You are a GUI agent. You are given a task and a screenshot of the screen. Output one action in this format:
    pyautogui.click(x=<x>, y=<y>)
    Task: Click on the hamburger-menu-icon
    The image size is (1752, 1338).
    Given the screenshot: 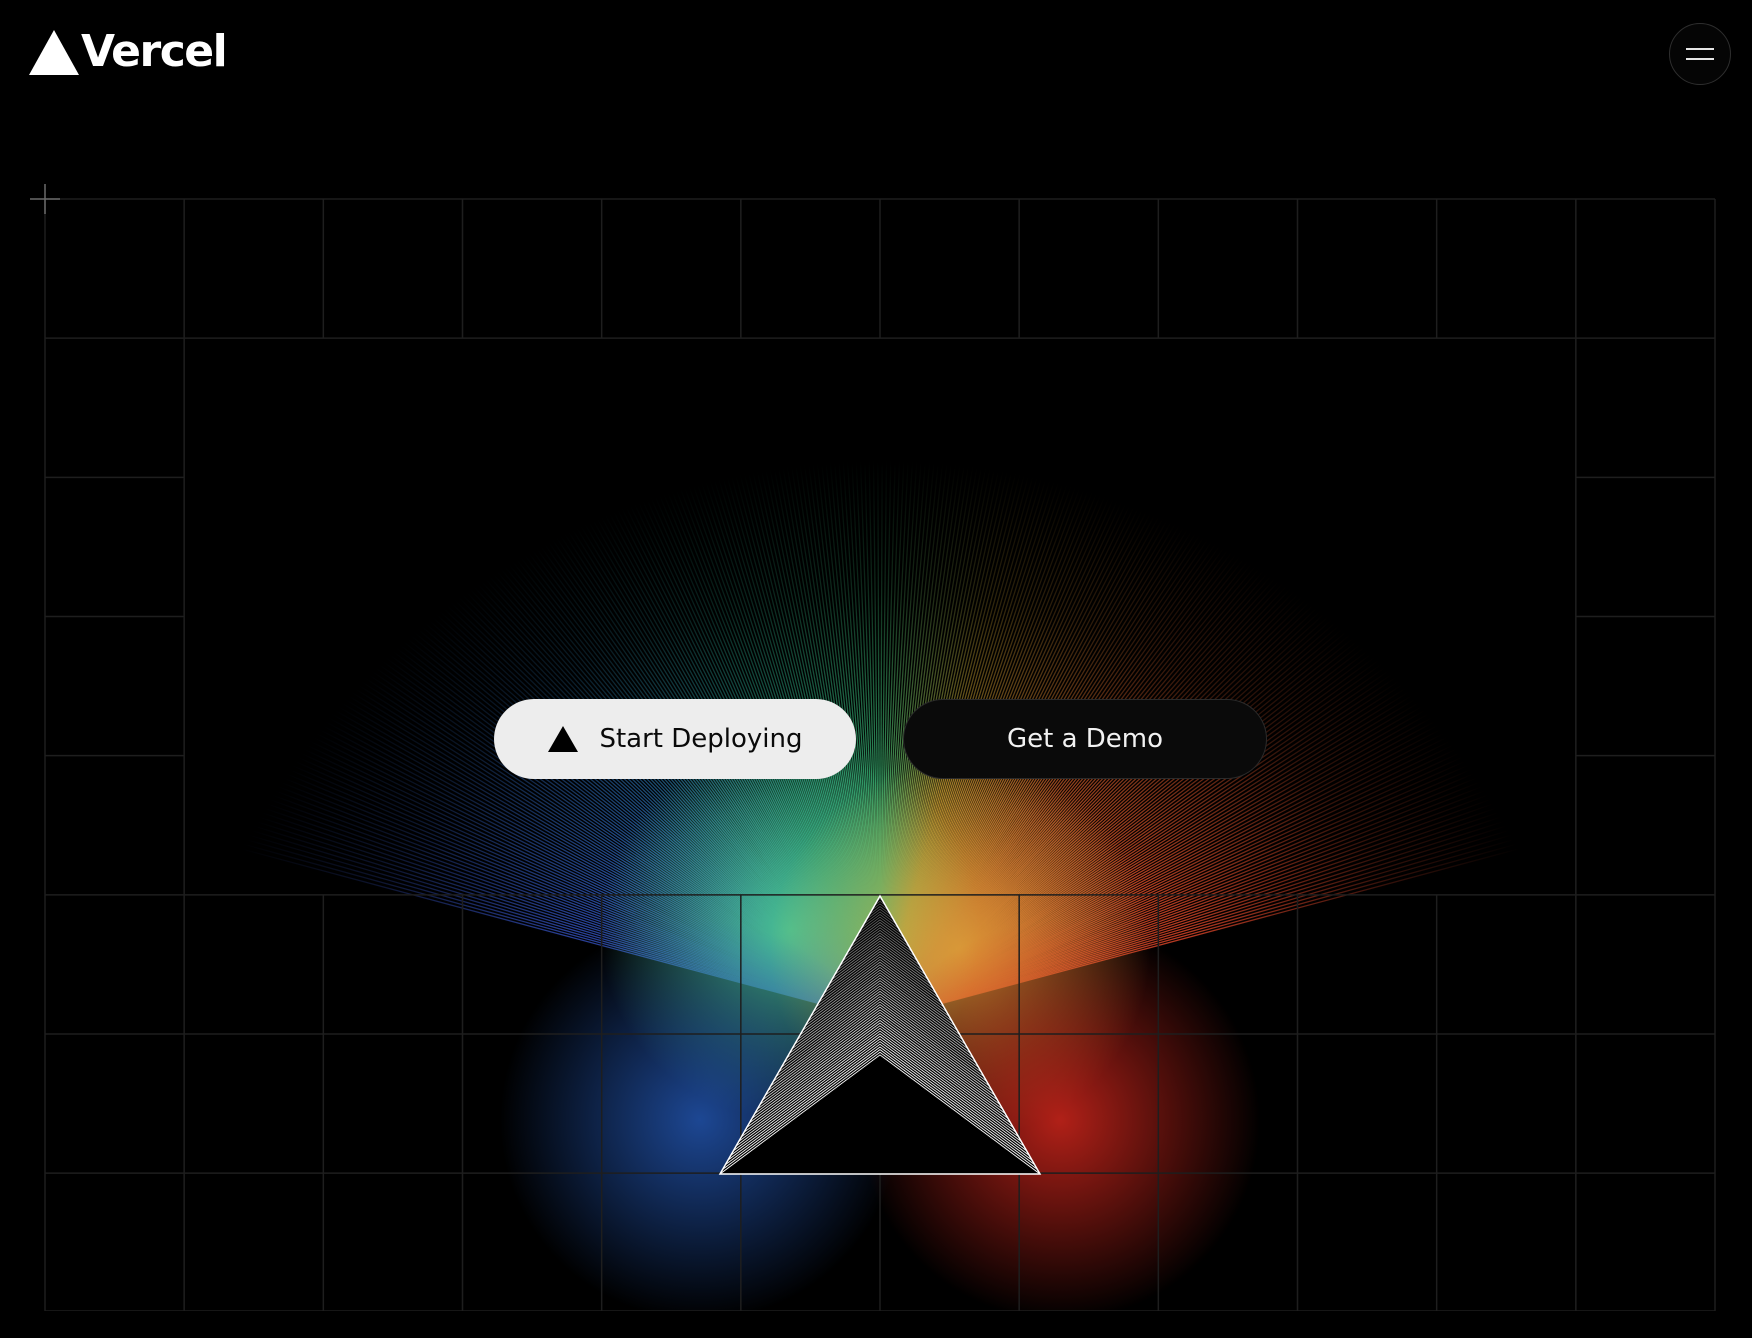 What is the action you would take?
    pyautogui.click(x=1700, y=54)
    